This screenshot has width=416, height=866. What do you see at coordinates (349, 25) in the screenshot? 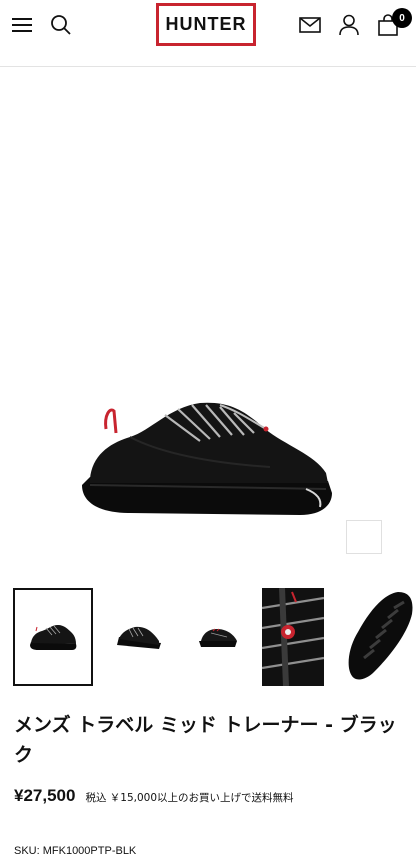
I see `user-icon` at bounding box center [349, 25].